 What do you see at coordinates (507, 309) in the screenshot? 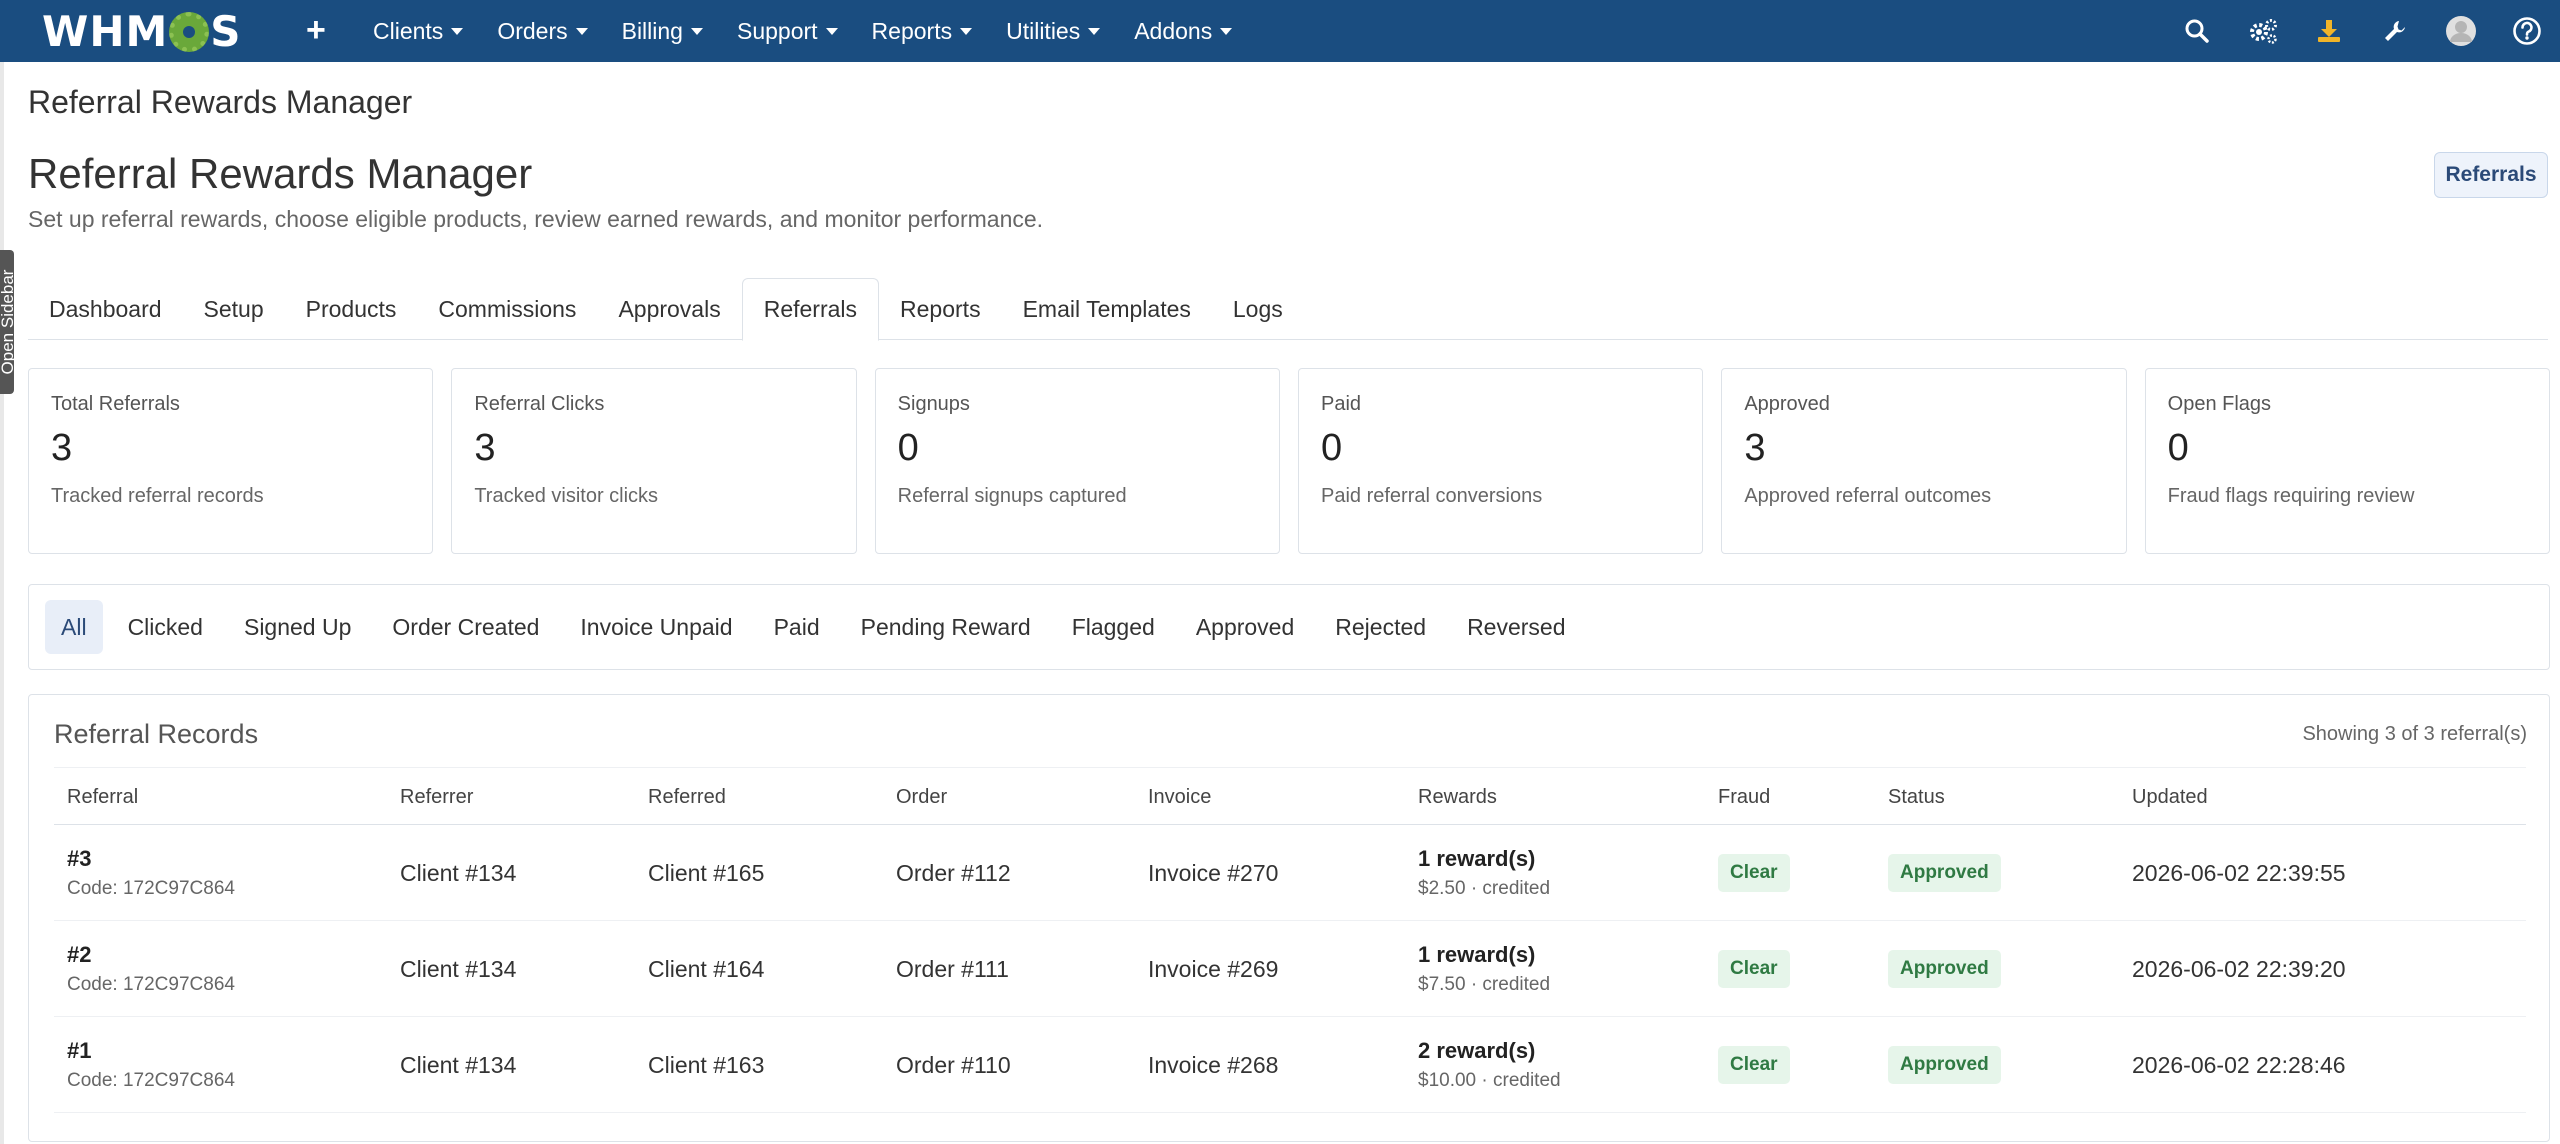
I see `tab-commissions: Commissions` at bounding box center [507, 309].